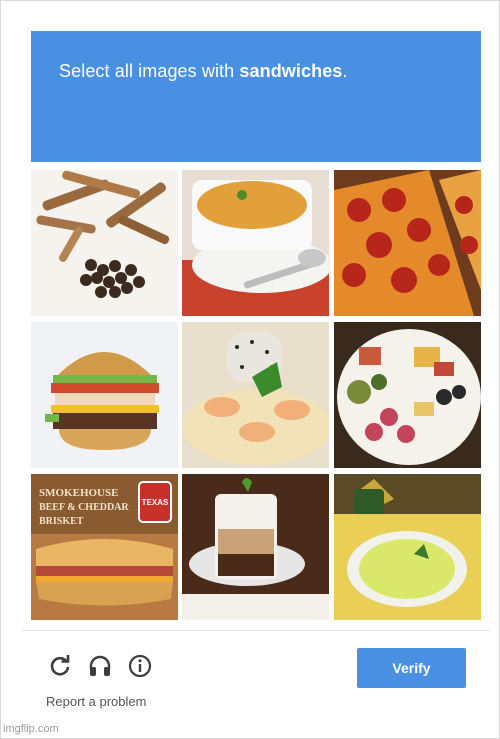  What do you see at coordinates (31, 729) in the screenshot?
I see `watermark: imgflip.com` at bounding box center [31, 729].